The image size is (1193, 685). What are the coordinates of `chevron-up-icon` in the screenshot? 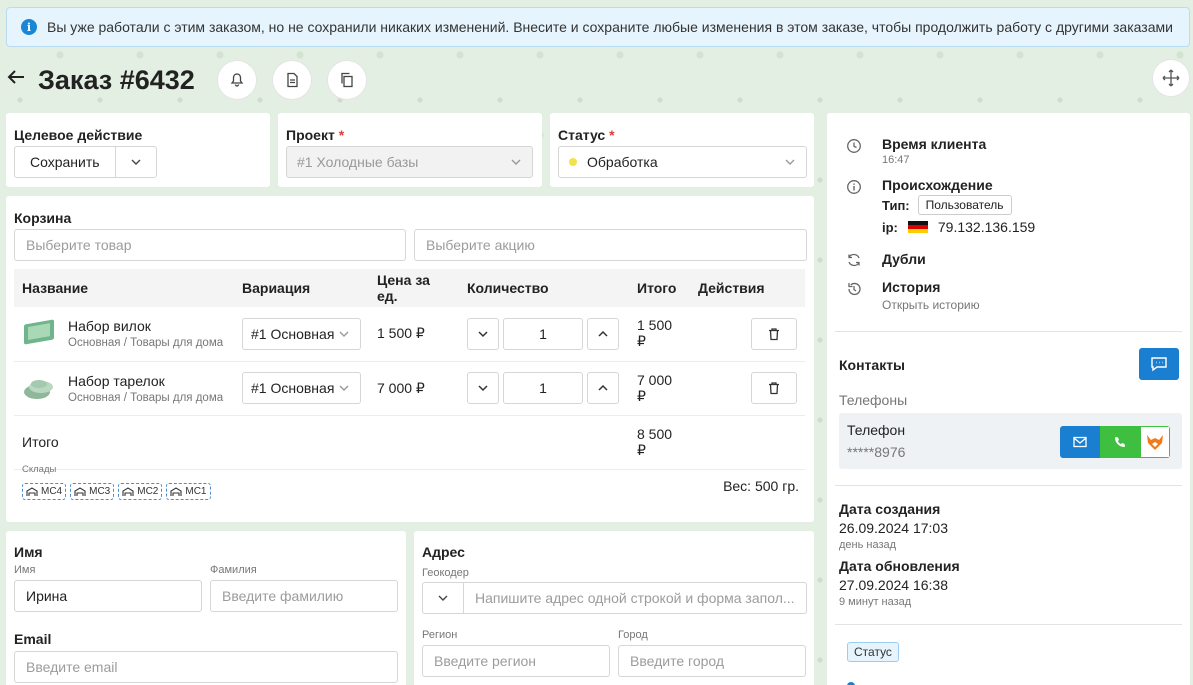 It's located at (603, 333).